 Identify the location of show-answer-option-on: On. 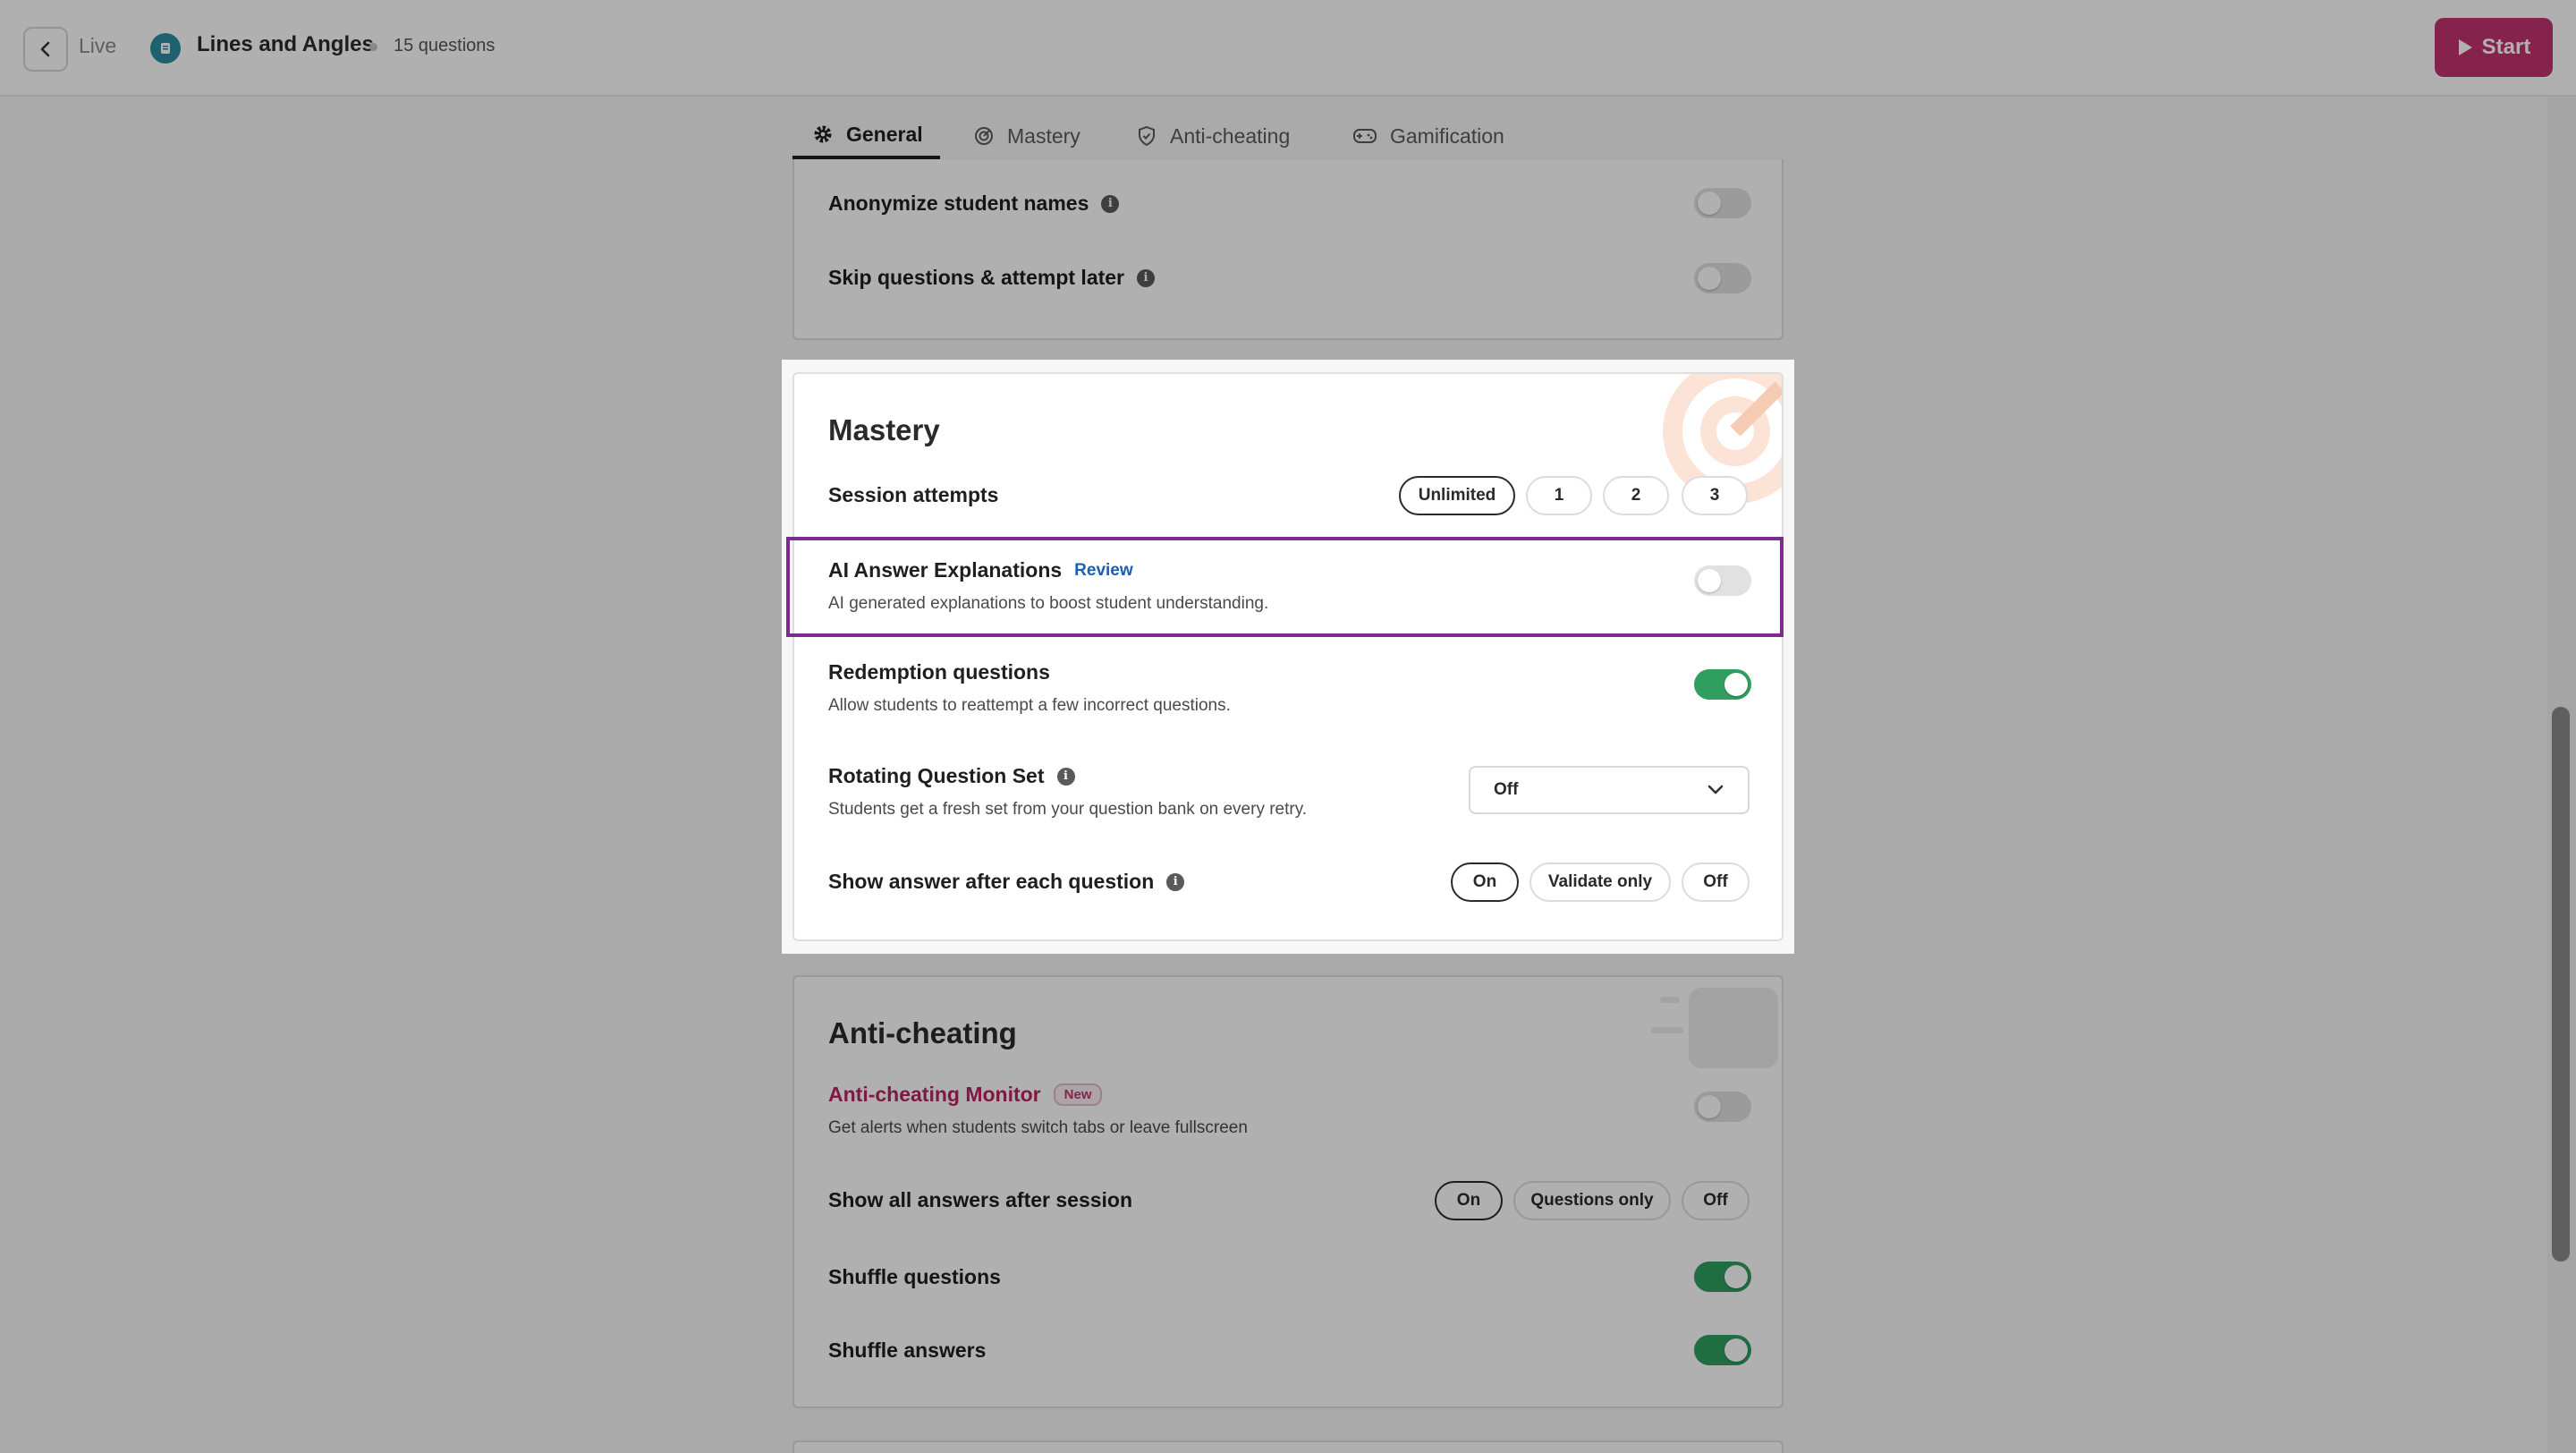
(1485, 882).